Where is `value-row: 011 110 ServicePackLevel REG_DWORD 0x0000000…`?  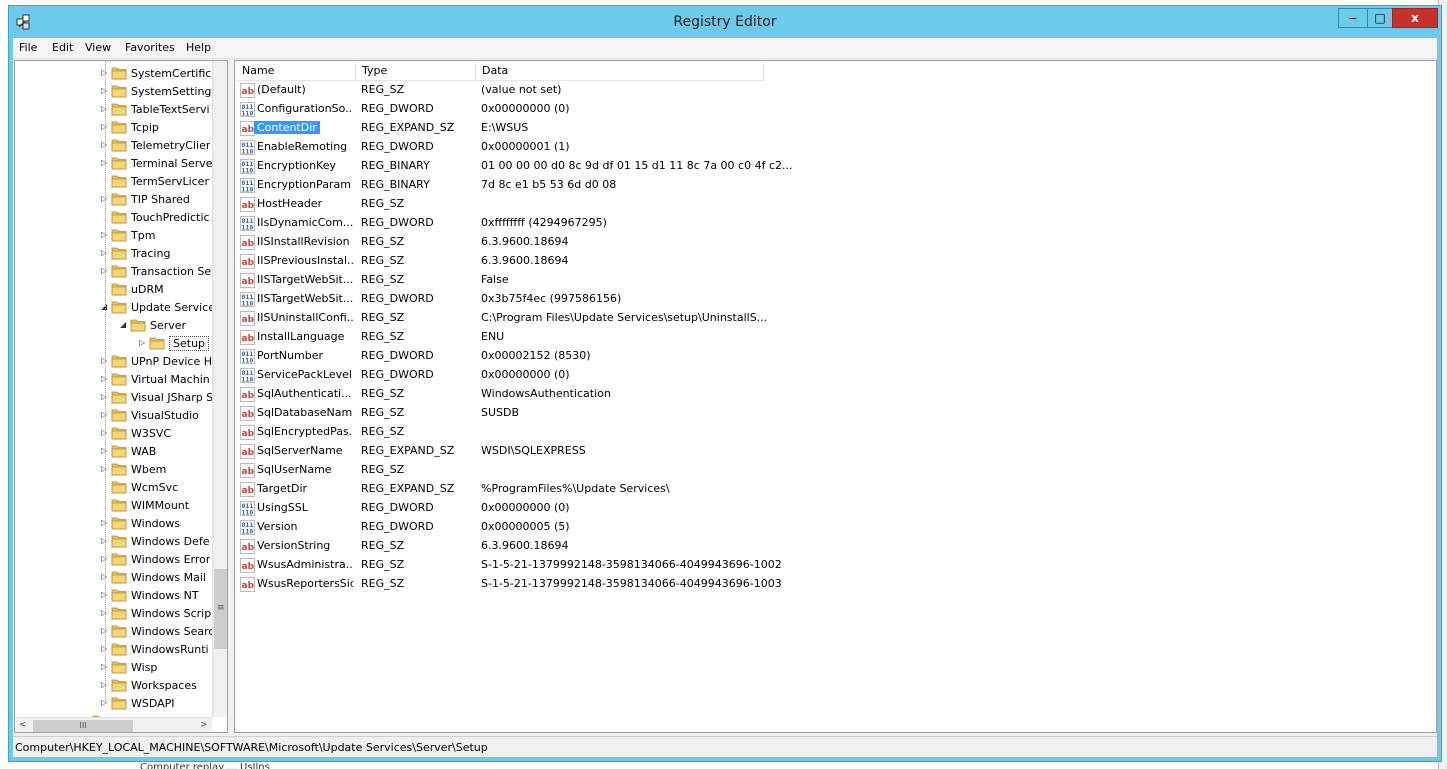 value-row: 011 110 ServicePackLevel REG_DWORD 0x0000000… is located at coordinates (835, 375).